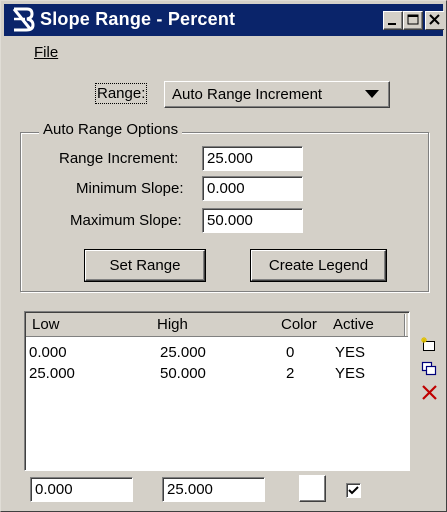 The height and width of the screenshot is (512, 447). Describe the element at coordinates (392, 24) in the screenshot. I see `minimize-icon` at that location.